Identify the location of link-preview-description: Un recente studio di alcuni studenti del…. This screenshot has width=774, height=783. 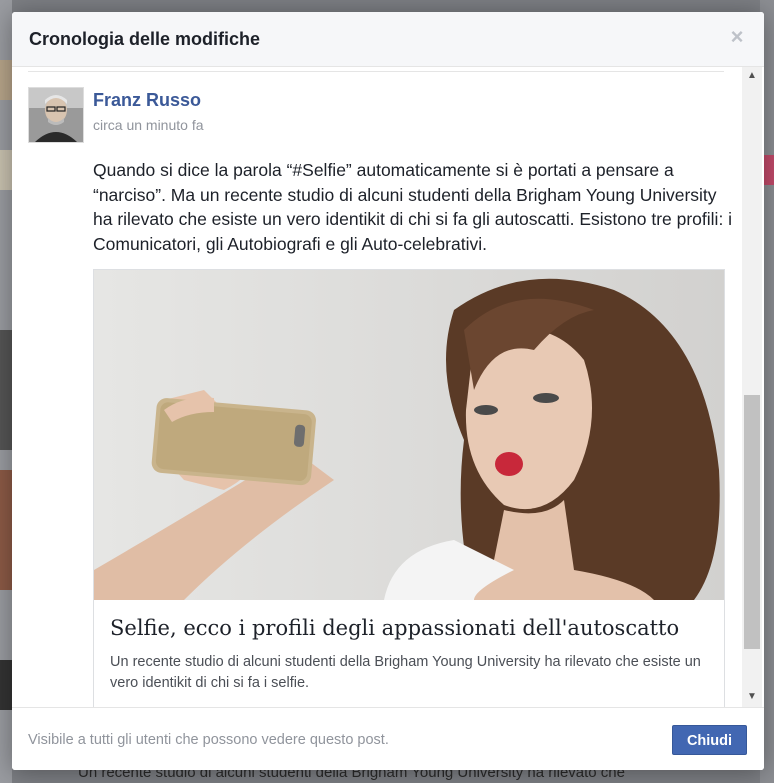
(405, 672).